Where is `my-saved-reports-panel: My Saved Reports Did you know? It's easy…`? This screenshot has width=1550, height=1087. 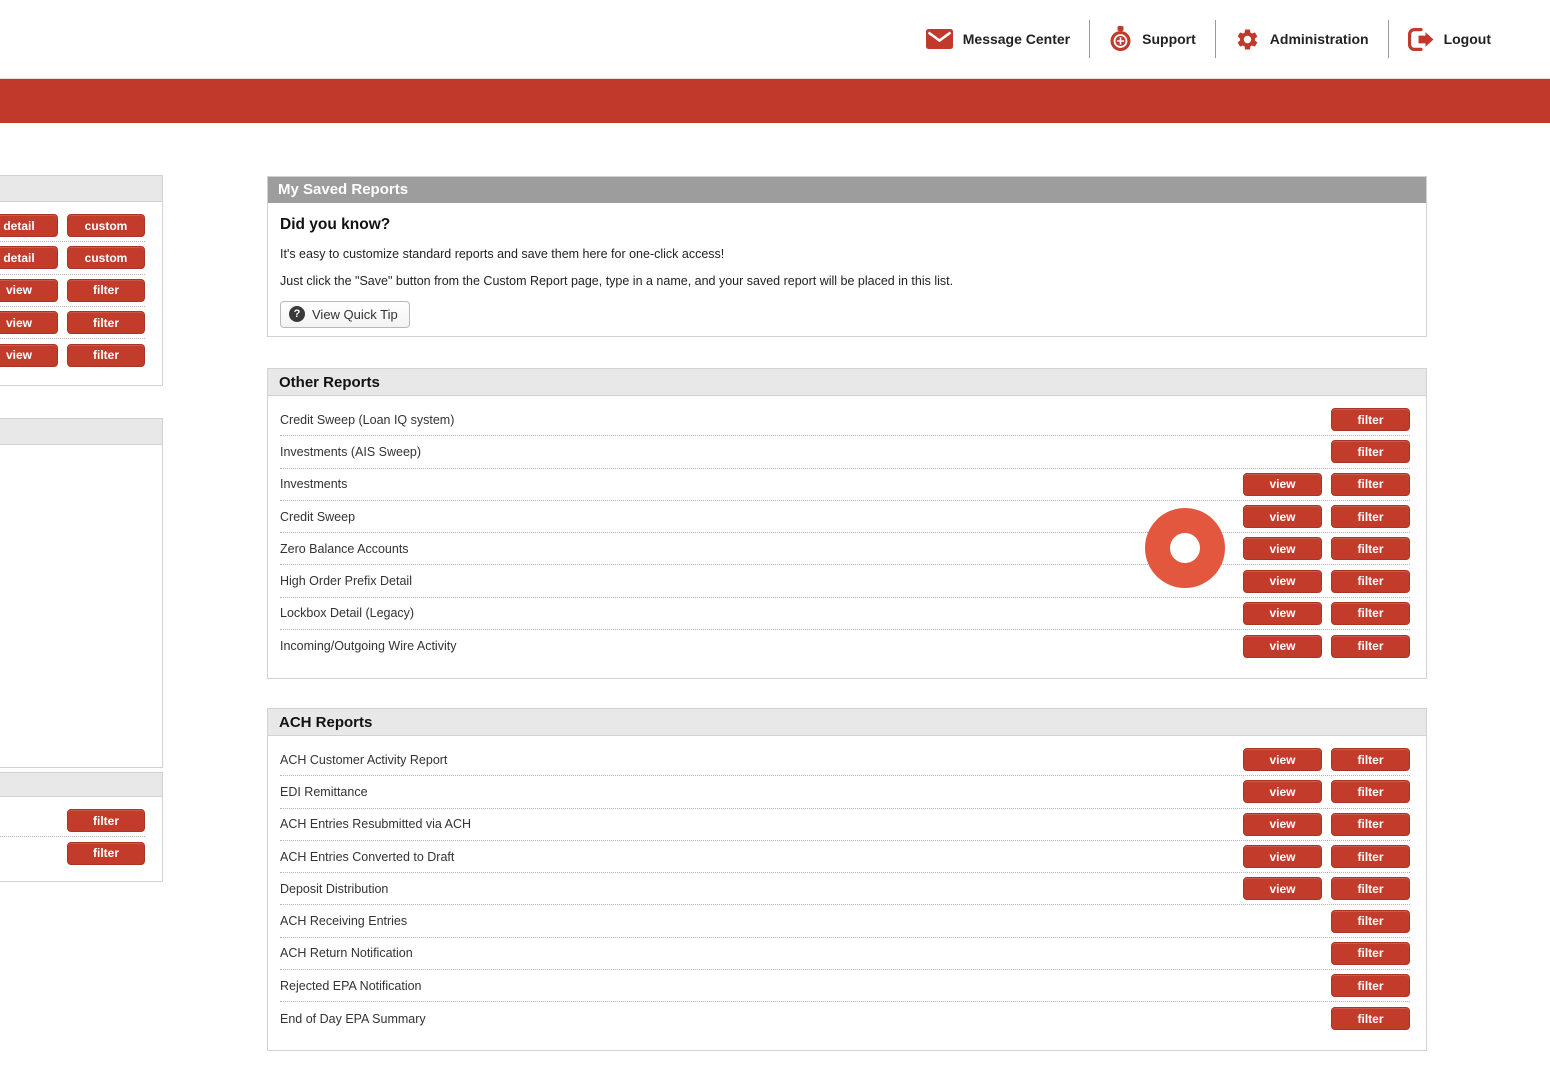 my-saved-reports-panel: My Saved Reports Did you know? It's easy… is located at coordinates (847, 256).